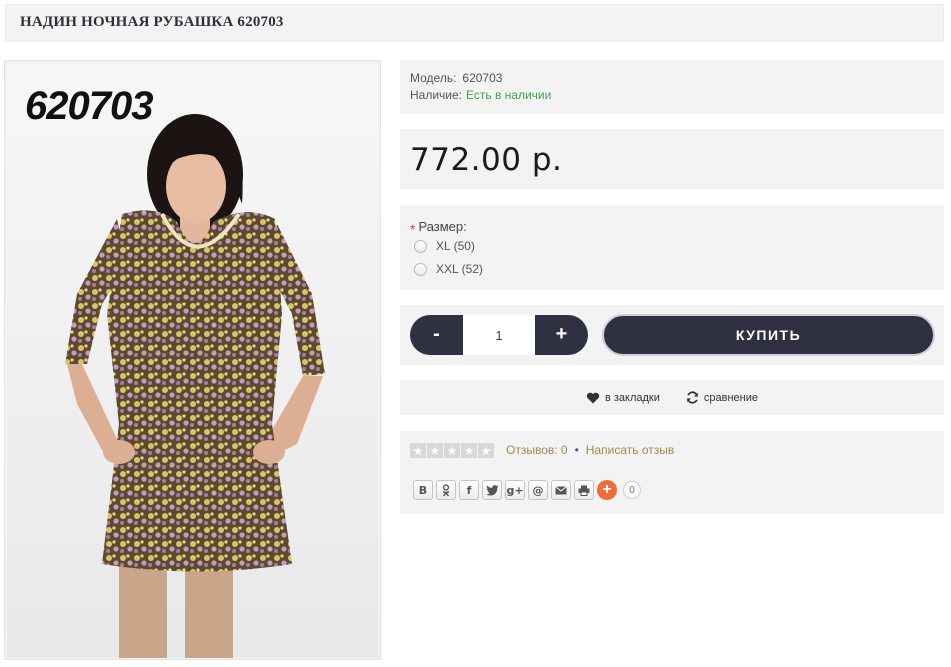  I want to click on compare-label: сравнение, so click(731, 397).